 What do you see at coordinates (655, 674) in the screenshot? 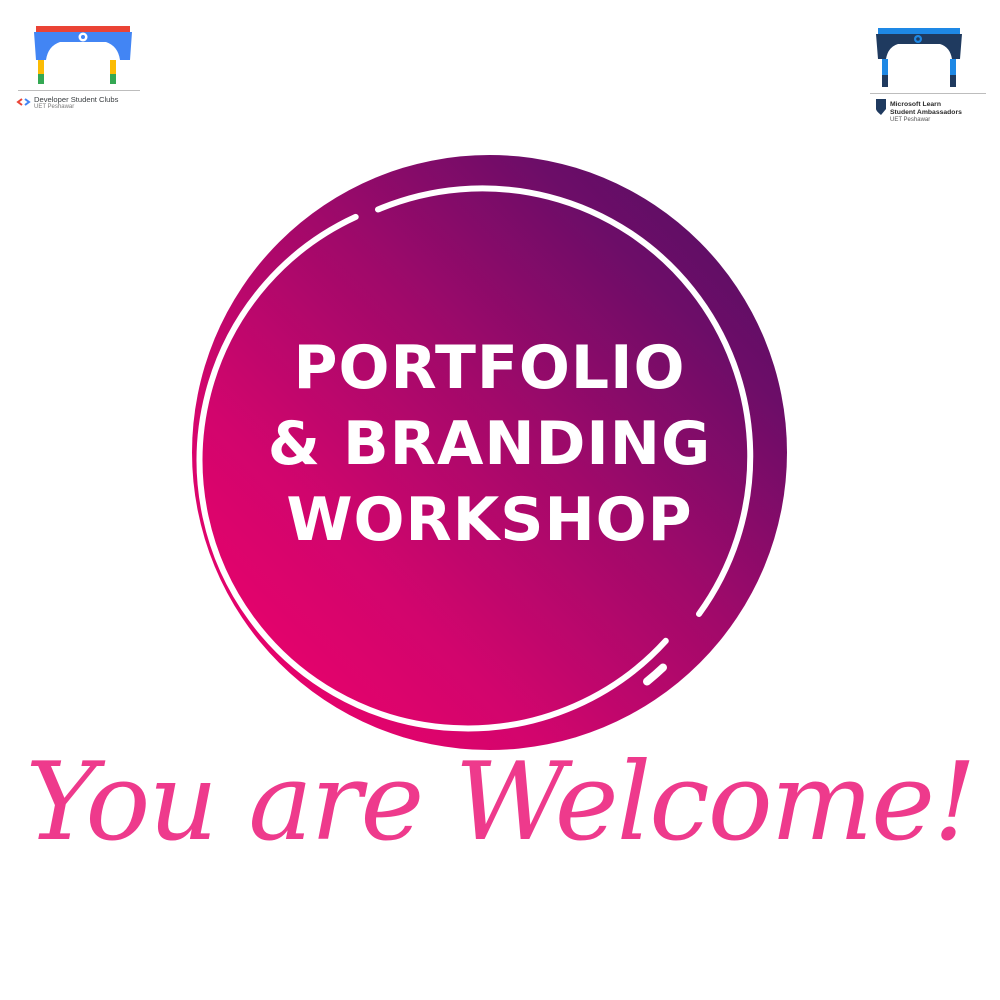
I see `ring-dash` at bounding box center [655, 674].